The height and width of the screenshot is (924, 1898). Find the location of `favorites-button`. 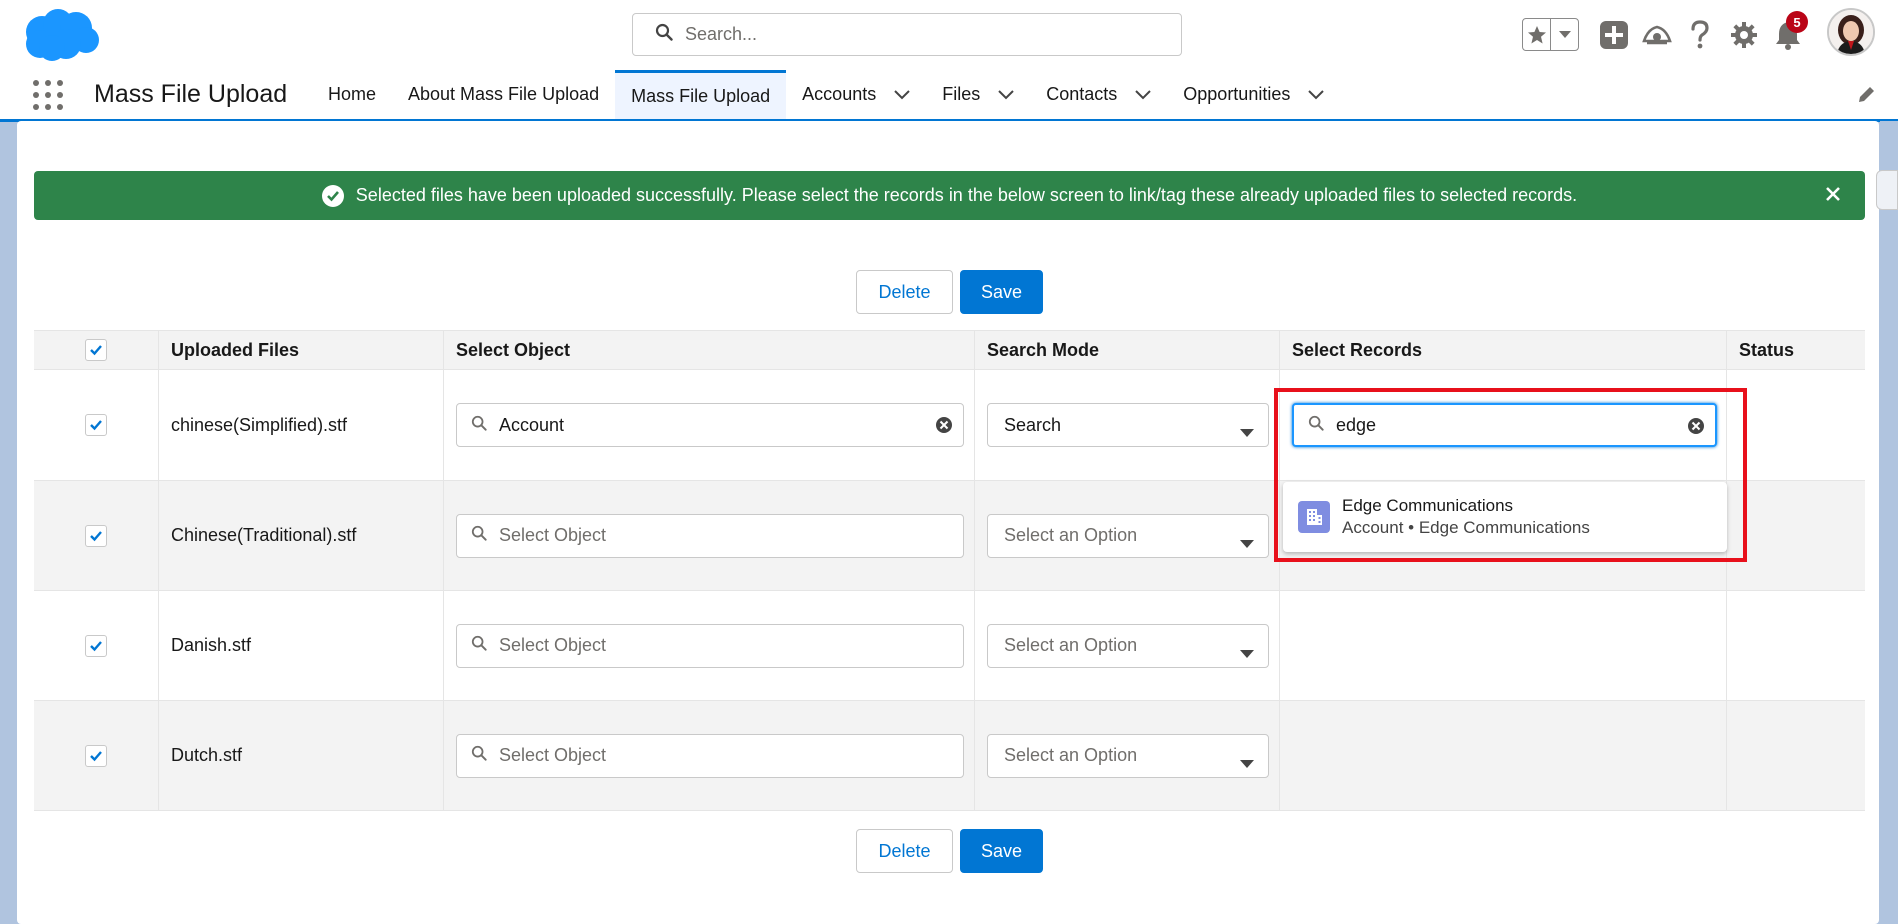

favorites-button is located at coordinates (1550, 34).